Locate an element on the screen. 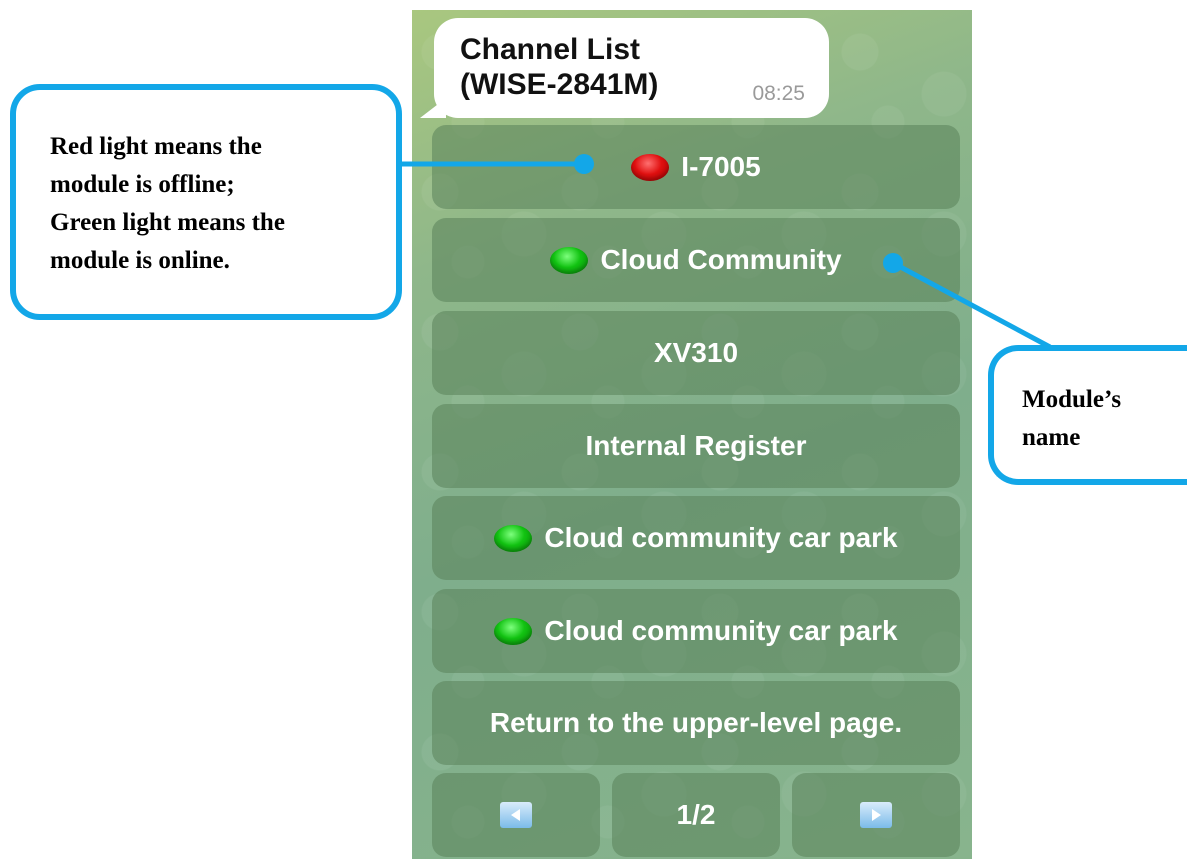 This screenshot has width=1187, height=859. previous-page-button is located at coordinates (516, 815).